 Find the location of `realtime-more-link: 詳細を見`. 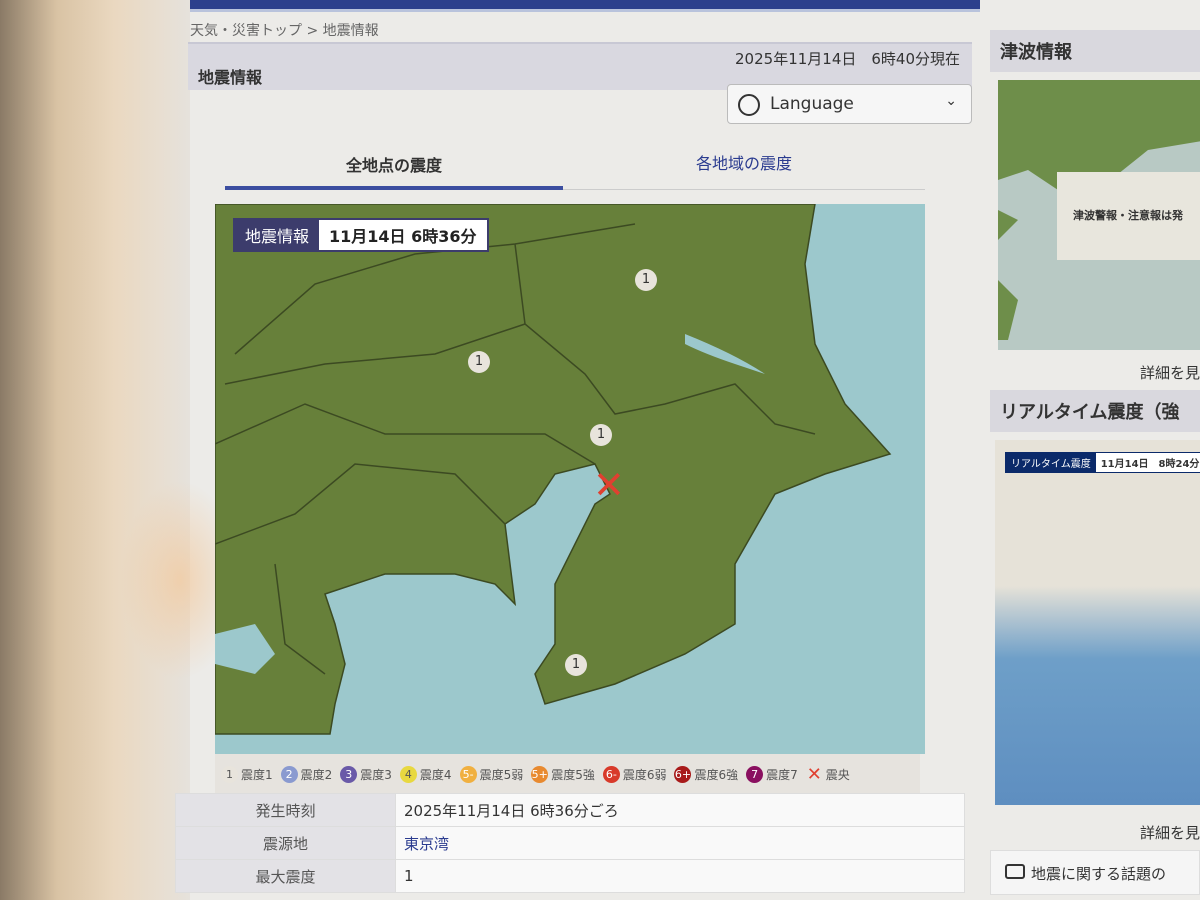

realtime-more-link: 詳細を見 is located at coordinates (1170, 832).